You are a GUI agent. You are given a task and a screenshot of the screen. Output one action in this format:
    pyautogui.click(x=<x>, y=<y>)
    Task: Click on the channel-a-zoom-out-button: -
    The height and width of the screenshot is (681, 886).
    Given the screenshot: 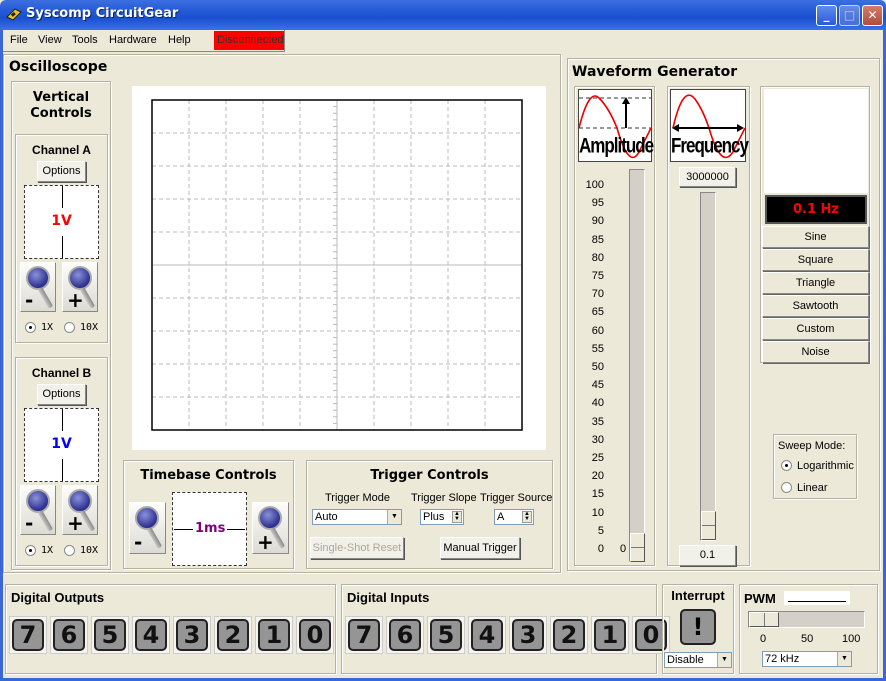 What is the action you would take?
    pyautogui.click(x=38, y=287)
    